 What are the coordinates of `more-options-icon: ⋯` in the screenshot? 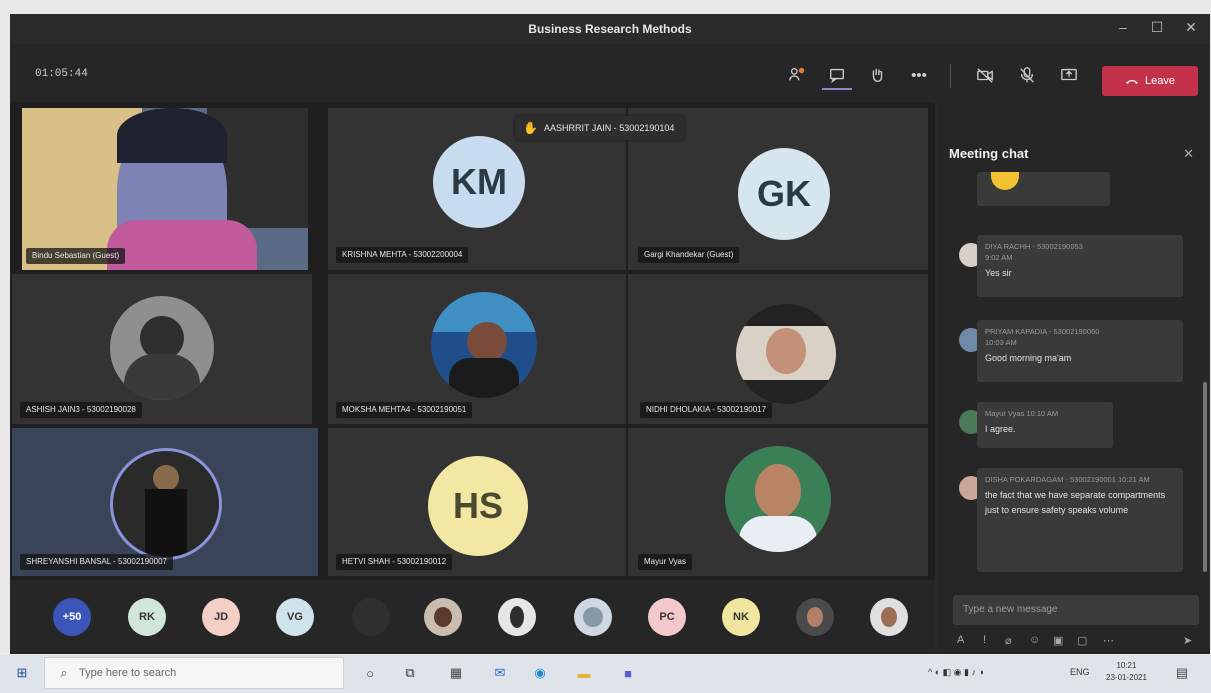 It's located at (1108, 640).